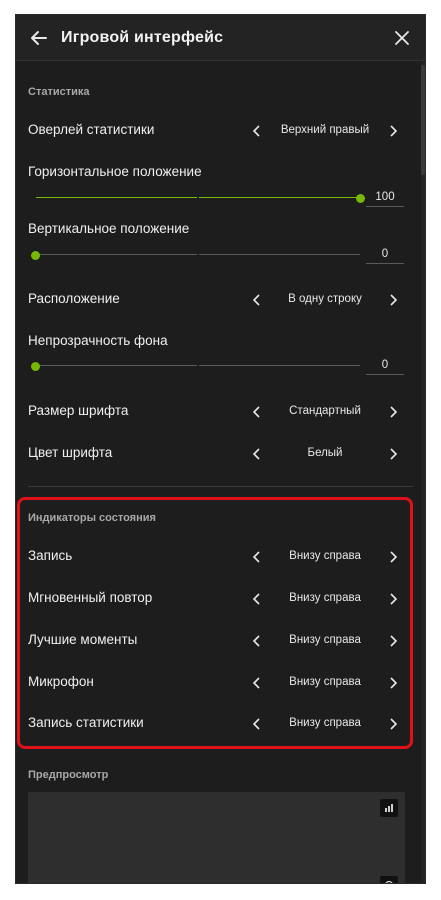 The height and width of the screenshot is (900, 441). I want to click on indicator-microphone-value: Внизу справа, so click(325, 682).